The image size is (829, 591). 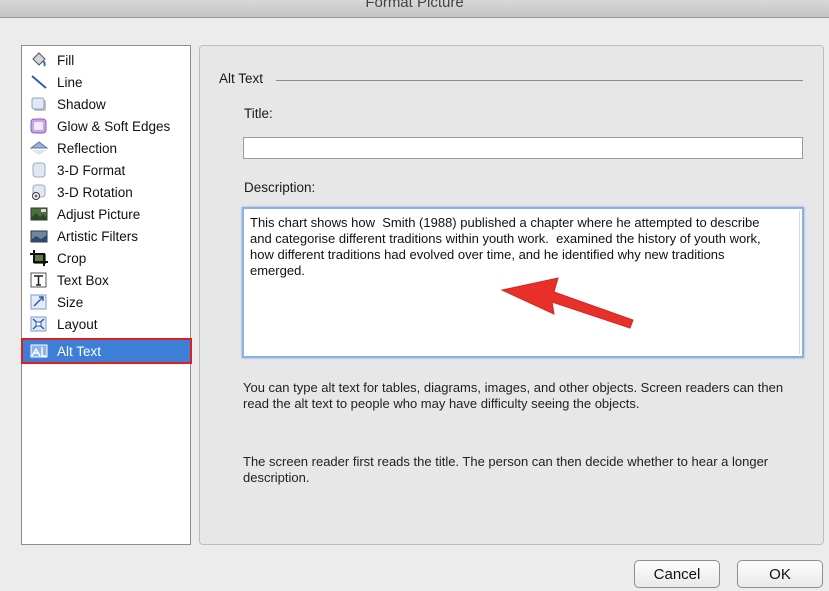 What do you see at coordinates (70, 302) in the screenshot?
I see `sidebar-item-label: Size` at bounding box center [70, 302].